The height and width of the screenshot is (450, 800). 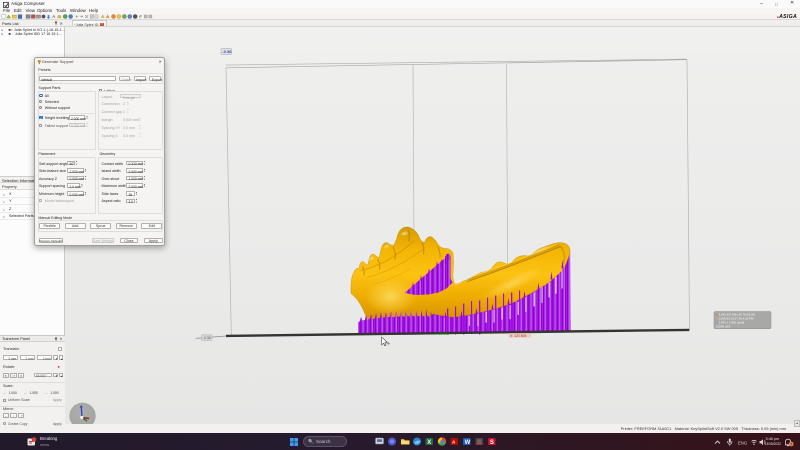 I want to click on svg-text: S, so click(x=492, y=443).